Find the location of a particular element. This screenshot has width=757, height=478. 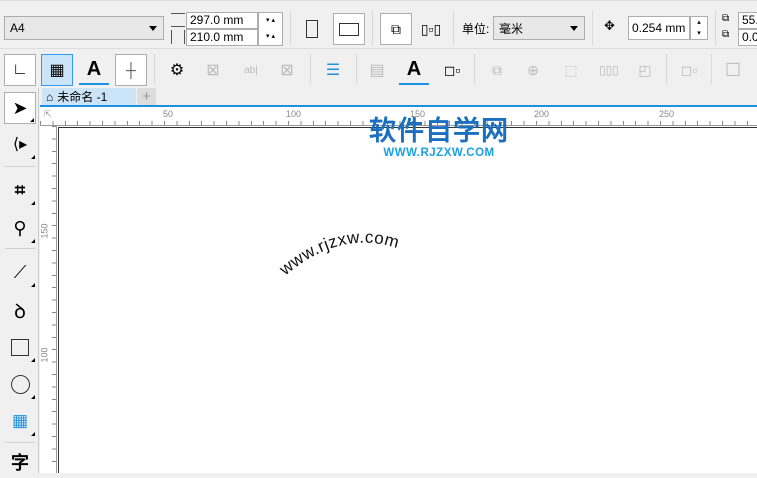

portrait-button is located at coordinates (312, 29).